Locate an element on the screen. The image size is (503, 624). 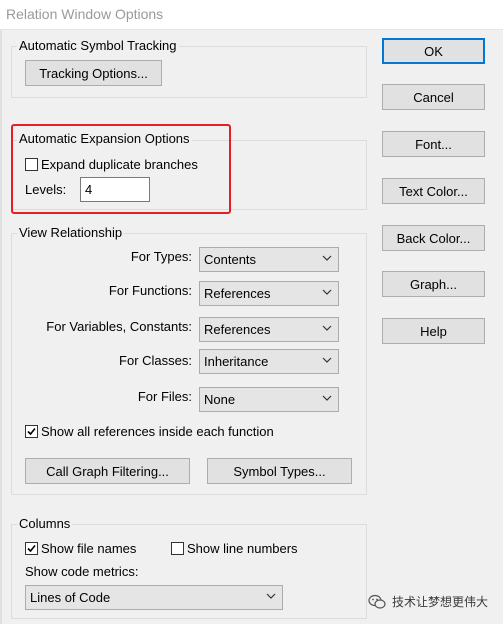
for-types-select: Contents is located at coordinates (269, 259).